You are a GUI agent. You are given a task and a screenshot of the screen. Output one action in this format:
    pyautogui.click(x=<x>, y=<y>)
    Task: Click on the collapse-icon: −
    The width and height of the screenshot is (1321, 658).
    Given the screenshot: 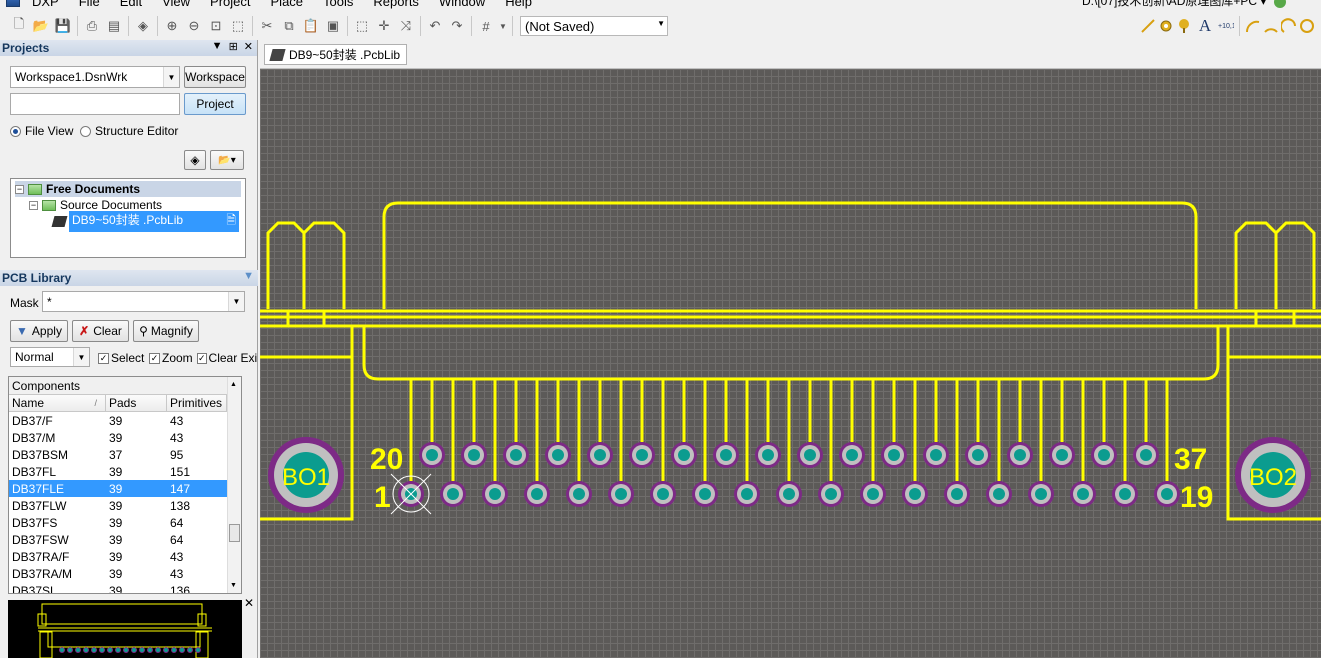 What is the action you would take?
    pyautogui.click(x=33, y=205)
    